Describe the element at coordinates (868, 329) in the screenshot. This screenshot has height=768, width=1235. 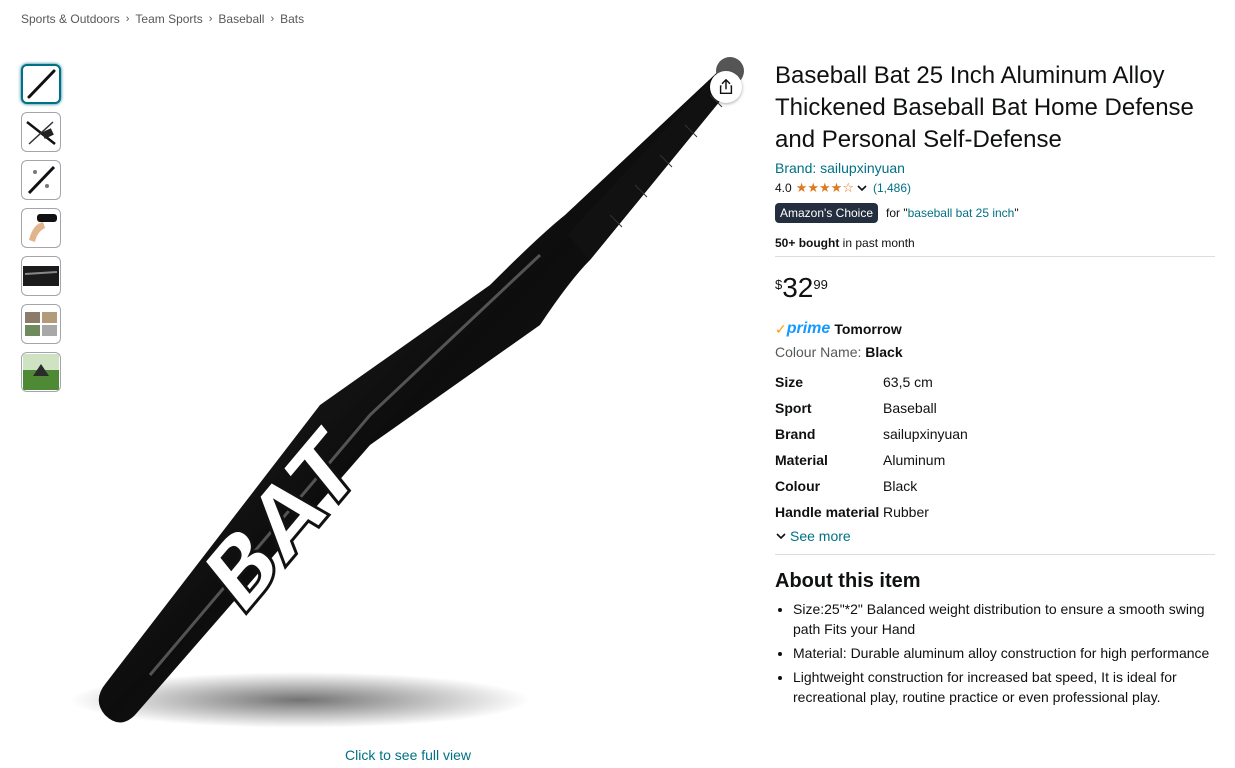
I see `delivery-date: Tomorrow` at that location.